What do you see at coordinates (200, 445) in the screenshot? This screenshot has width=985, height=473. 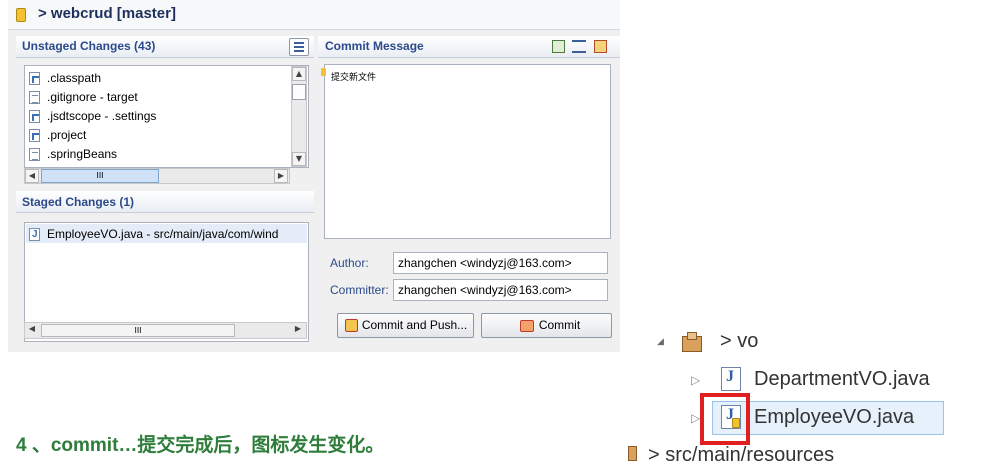 I see `caption-text: 4 、commit…提交完成后，图标发生变化。` at bounding box center [200, 445].